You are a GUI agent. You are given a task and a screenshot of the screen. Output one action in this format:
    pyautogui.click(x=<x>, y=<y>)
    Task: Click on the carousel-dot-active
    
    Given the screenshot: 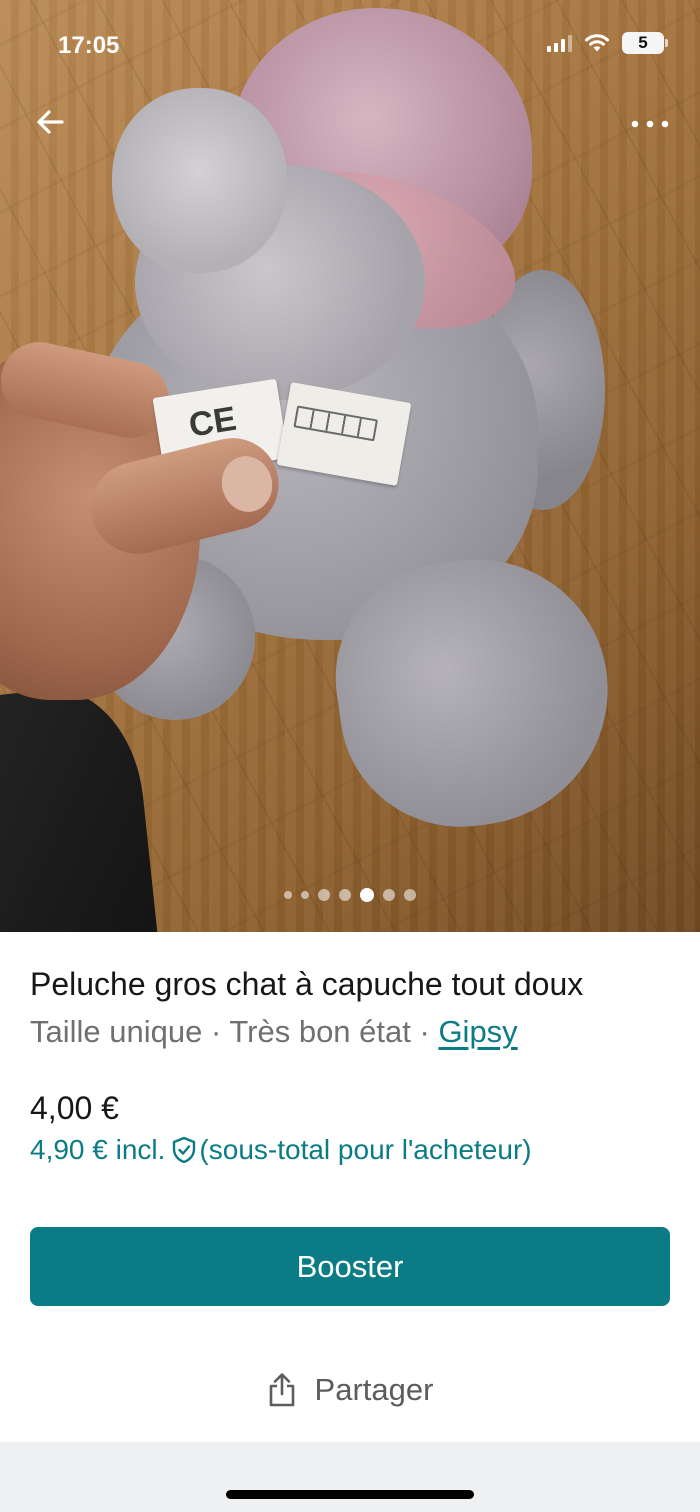 What is the action you would take?
    pyautogui.click(x=367, y=895)
    